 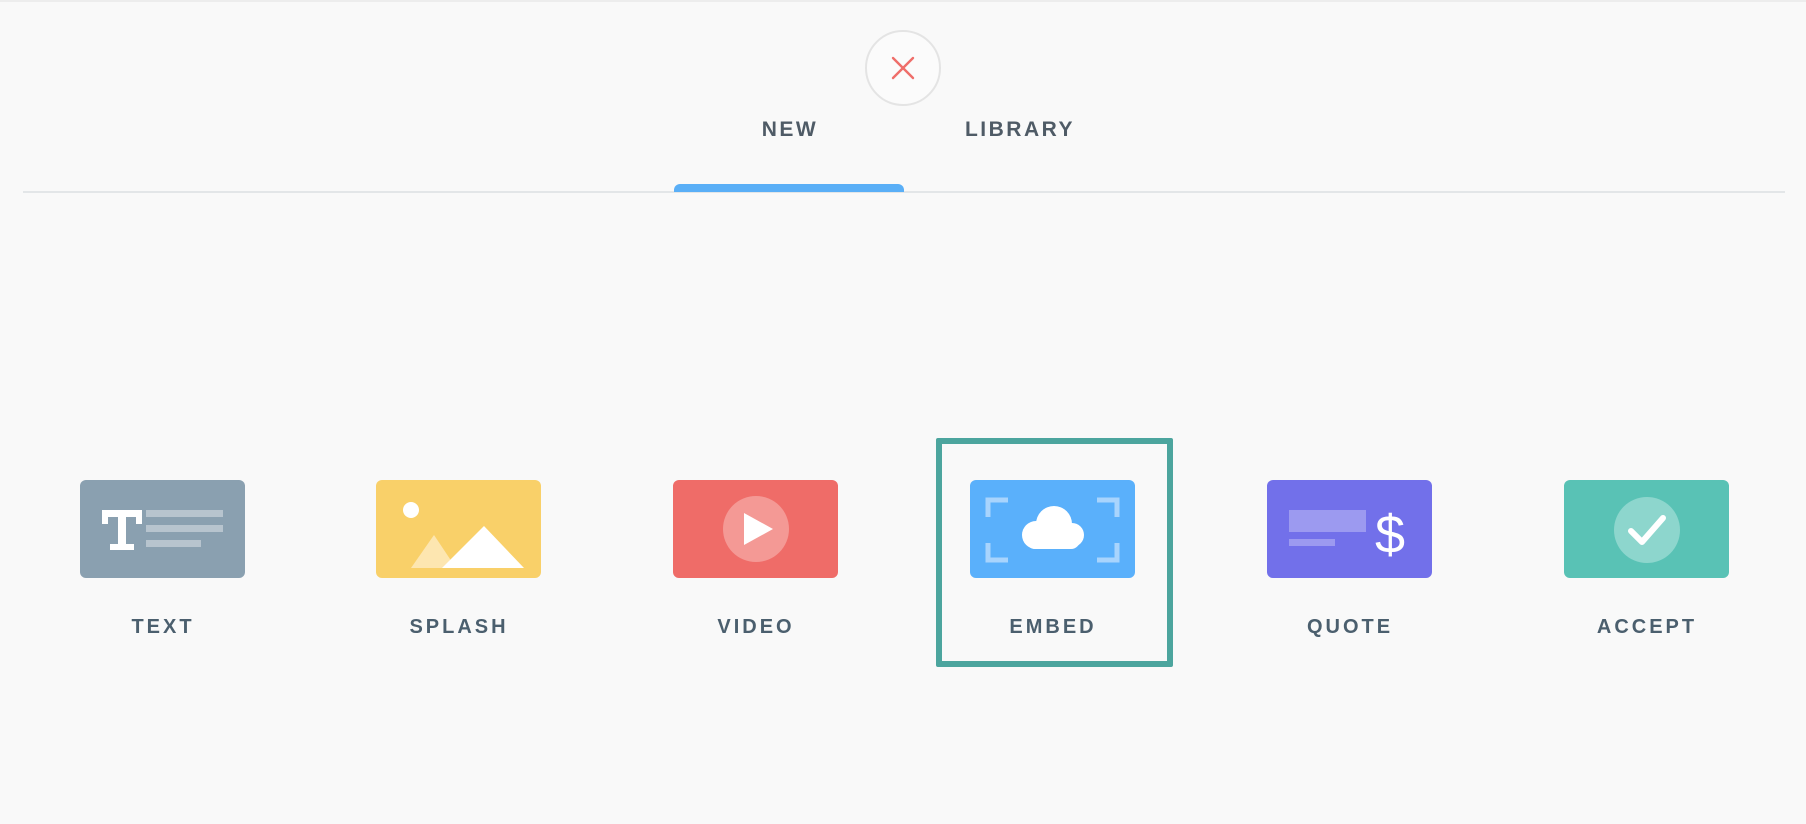 I want to click on text-block-tile, so click(x=162, y=529).